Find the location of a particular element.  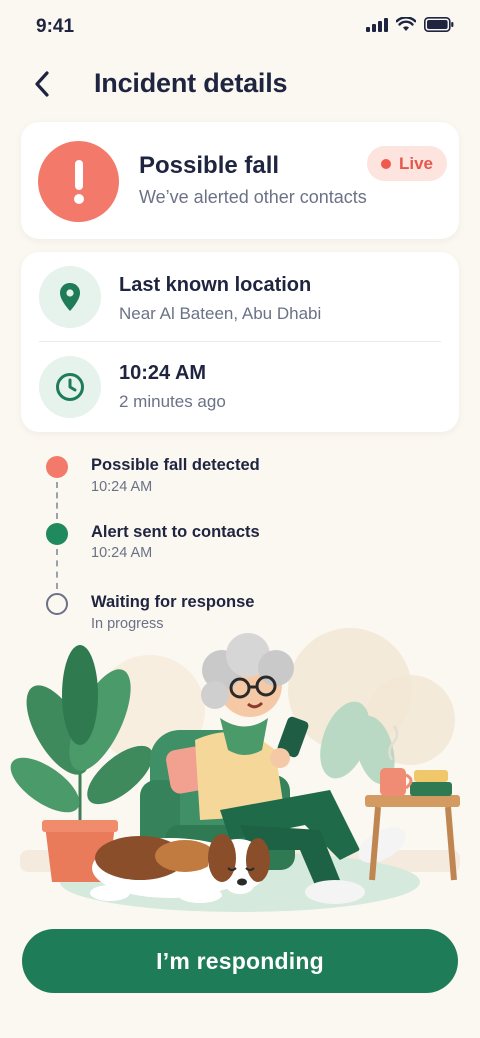

time-row: 10:24 AM 2 minutes ago is located at coordinates (240, 386).